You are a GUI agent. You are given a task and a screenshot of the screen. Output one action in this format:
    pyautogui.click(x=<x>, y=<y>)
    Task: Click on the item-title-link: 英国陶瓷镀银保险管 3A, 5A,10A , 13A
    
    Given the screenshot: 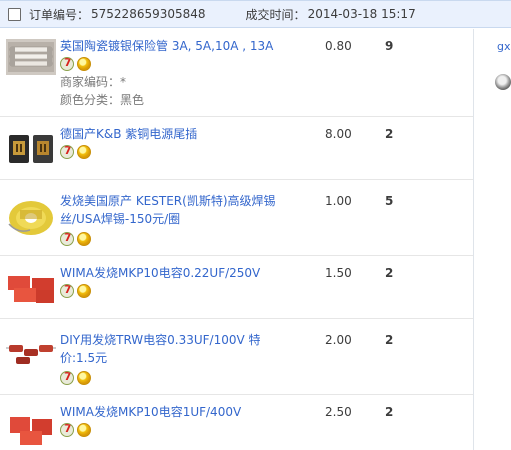 What is the action you would take?
    pyautogui.click(x=190, y=46)
    